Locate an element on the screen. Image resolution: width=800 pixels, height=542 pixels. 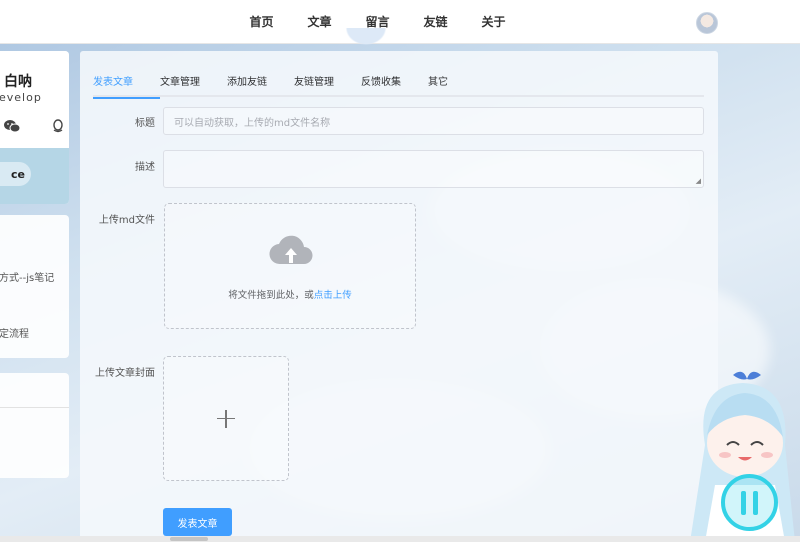
qq-icon is located at coordinates (58, 128).